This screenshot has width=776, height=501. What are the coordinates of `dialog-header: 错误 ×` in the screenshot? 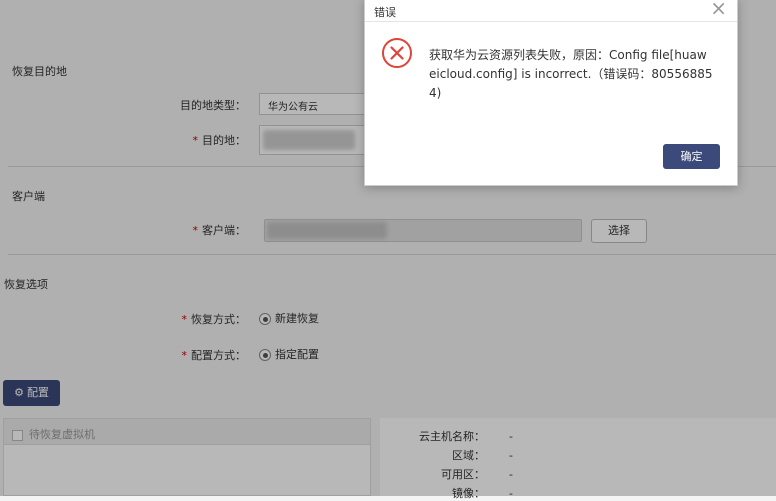 It's located at (551, 11).